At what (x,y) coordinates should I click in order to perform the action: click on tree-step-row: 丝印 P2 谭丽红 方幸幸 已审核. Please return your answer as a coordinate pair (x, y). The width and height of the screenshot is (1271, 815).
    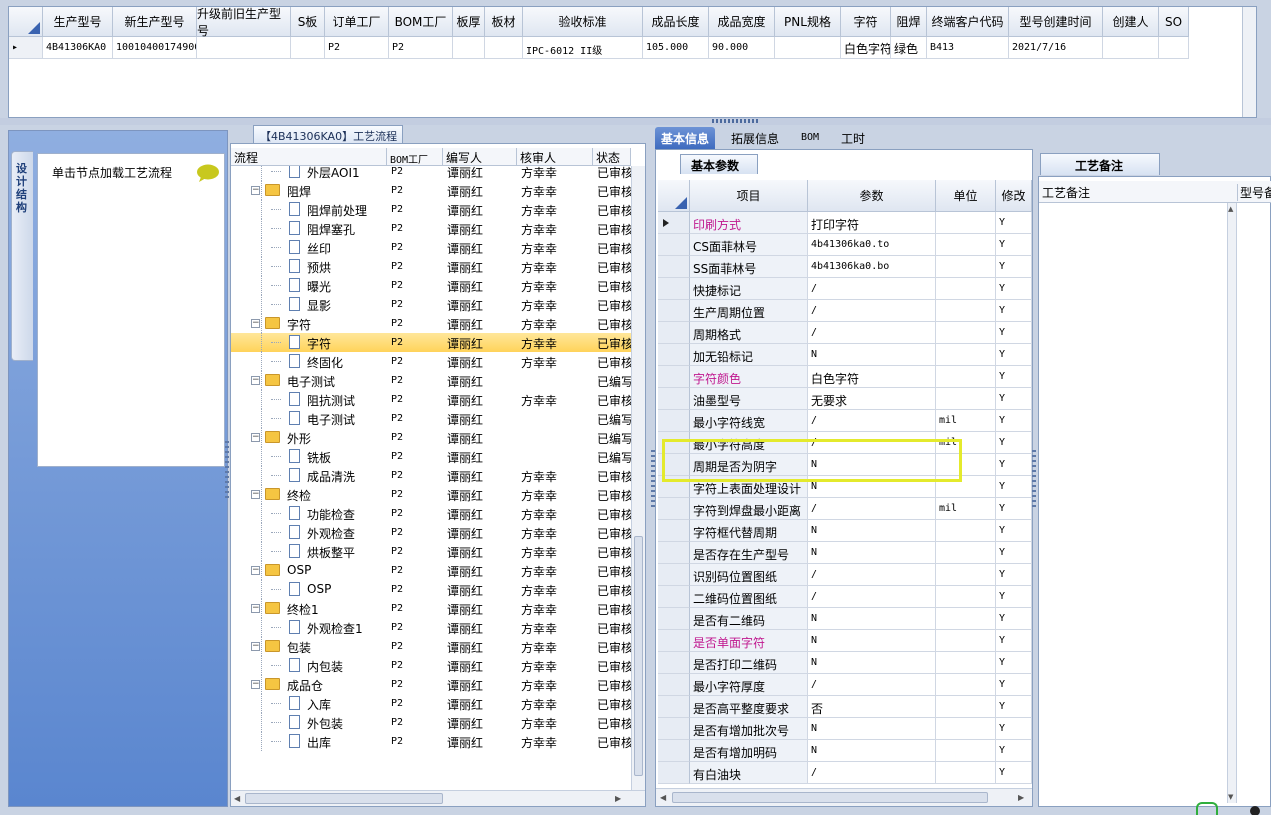
    Looking at the image, I should click on (431, 247).